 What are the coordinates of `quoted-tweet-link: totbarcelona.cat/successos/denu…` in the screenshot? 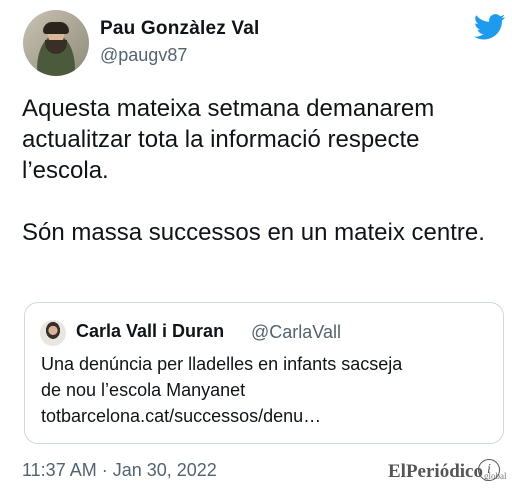 It's located at (268, 416).